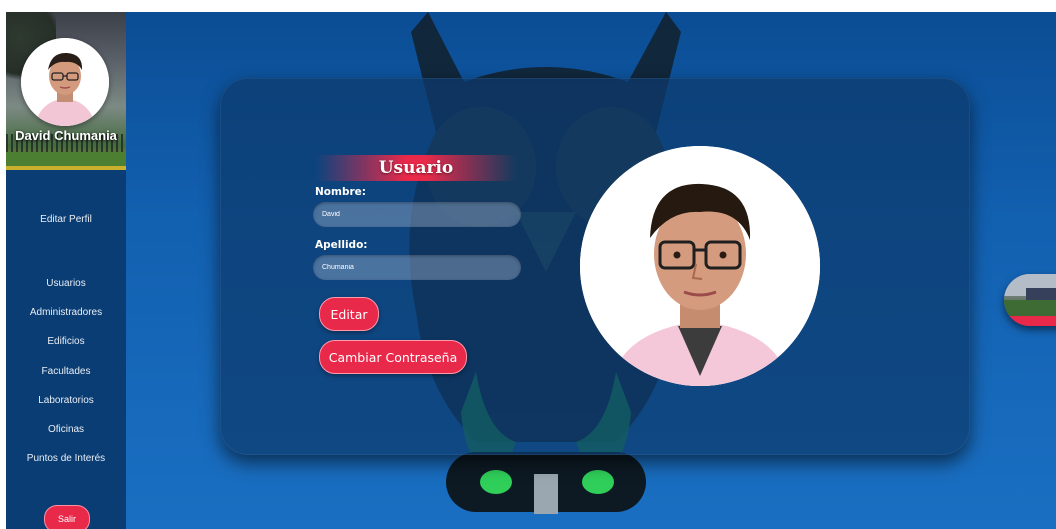 This screenshot has width=1056, height=529. I want to click on campus-photo-icon, so click(1030, 300).